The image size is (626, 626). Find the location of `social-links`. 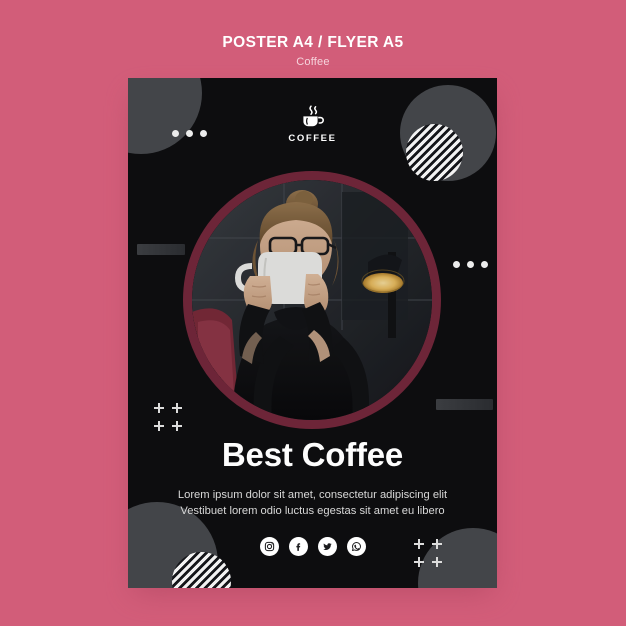

social-links is located at coordinates (312, 546).